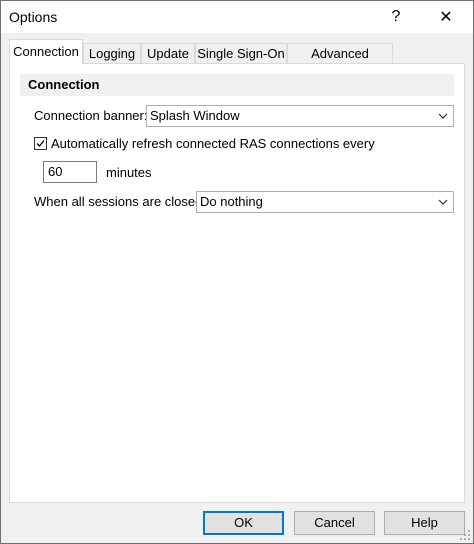 The image size is (474, 544). What do you see at coordinates (424, 523) in the screenshot?
I see `help-button: Help` at bounding box center [424, 523].